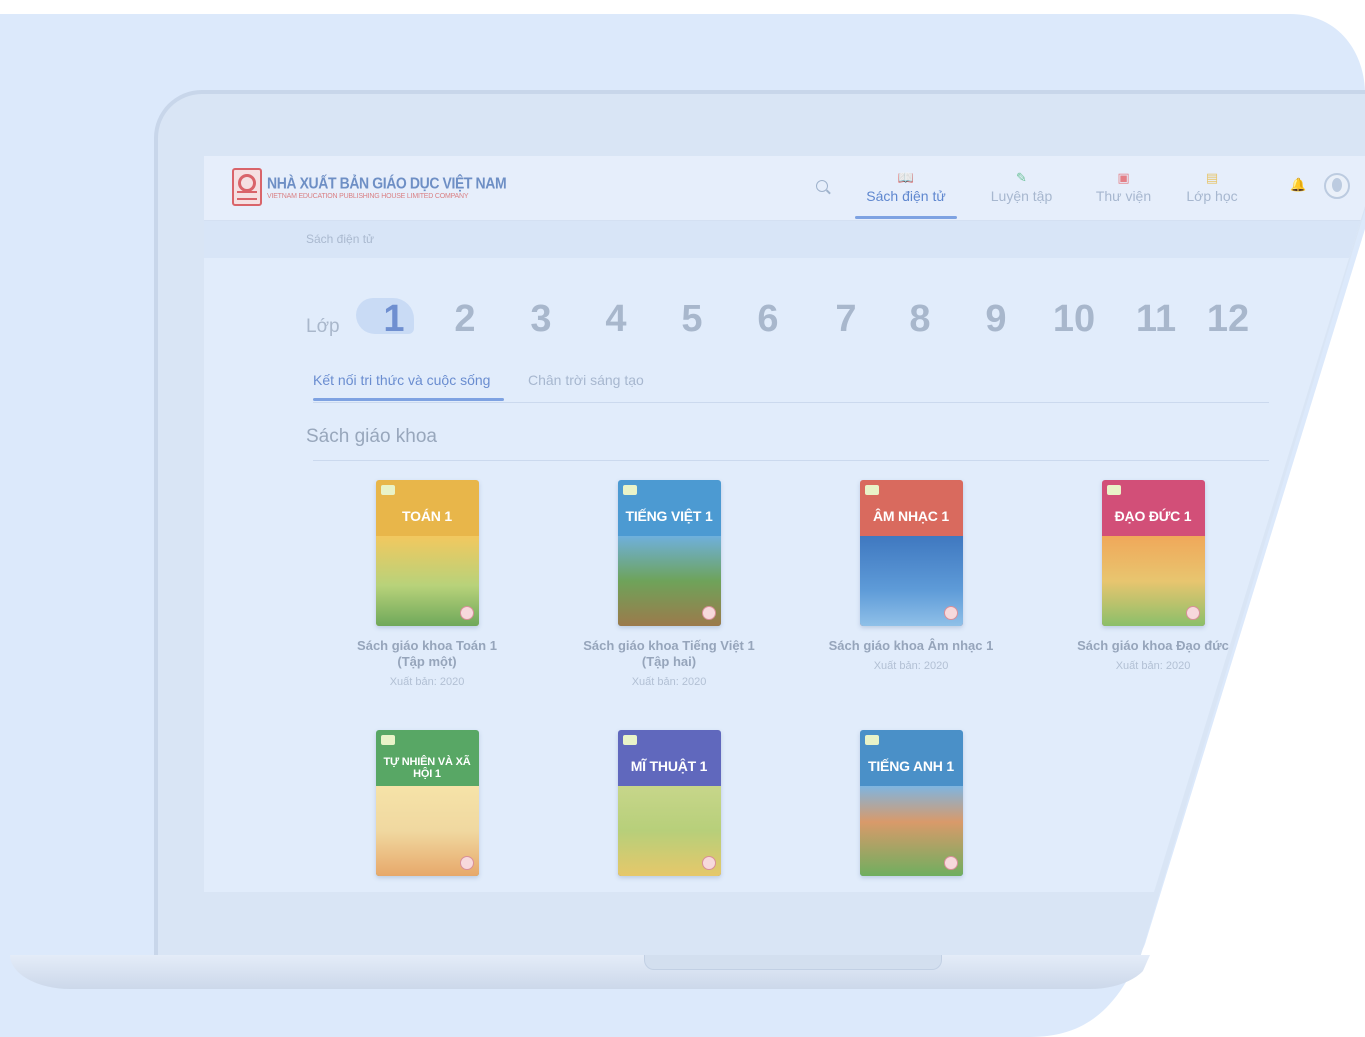 Image resolution: width=1365 pixels, height=1037 pixels. I want to click on book-title-line2: (Tập hai), so click(669, 661).